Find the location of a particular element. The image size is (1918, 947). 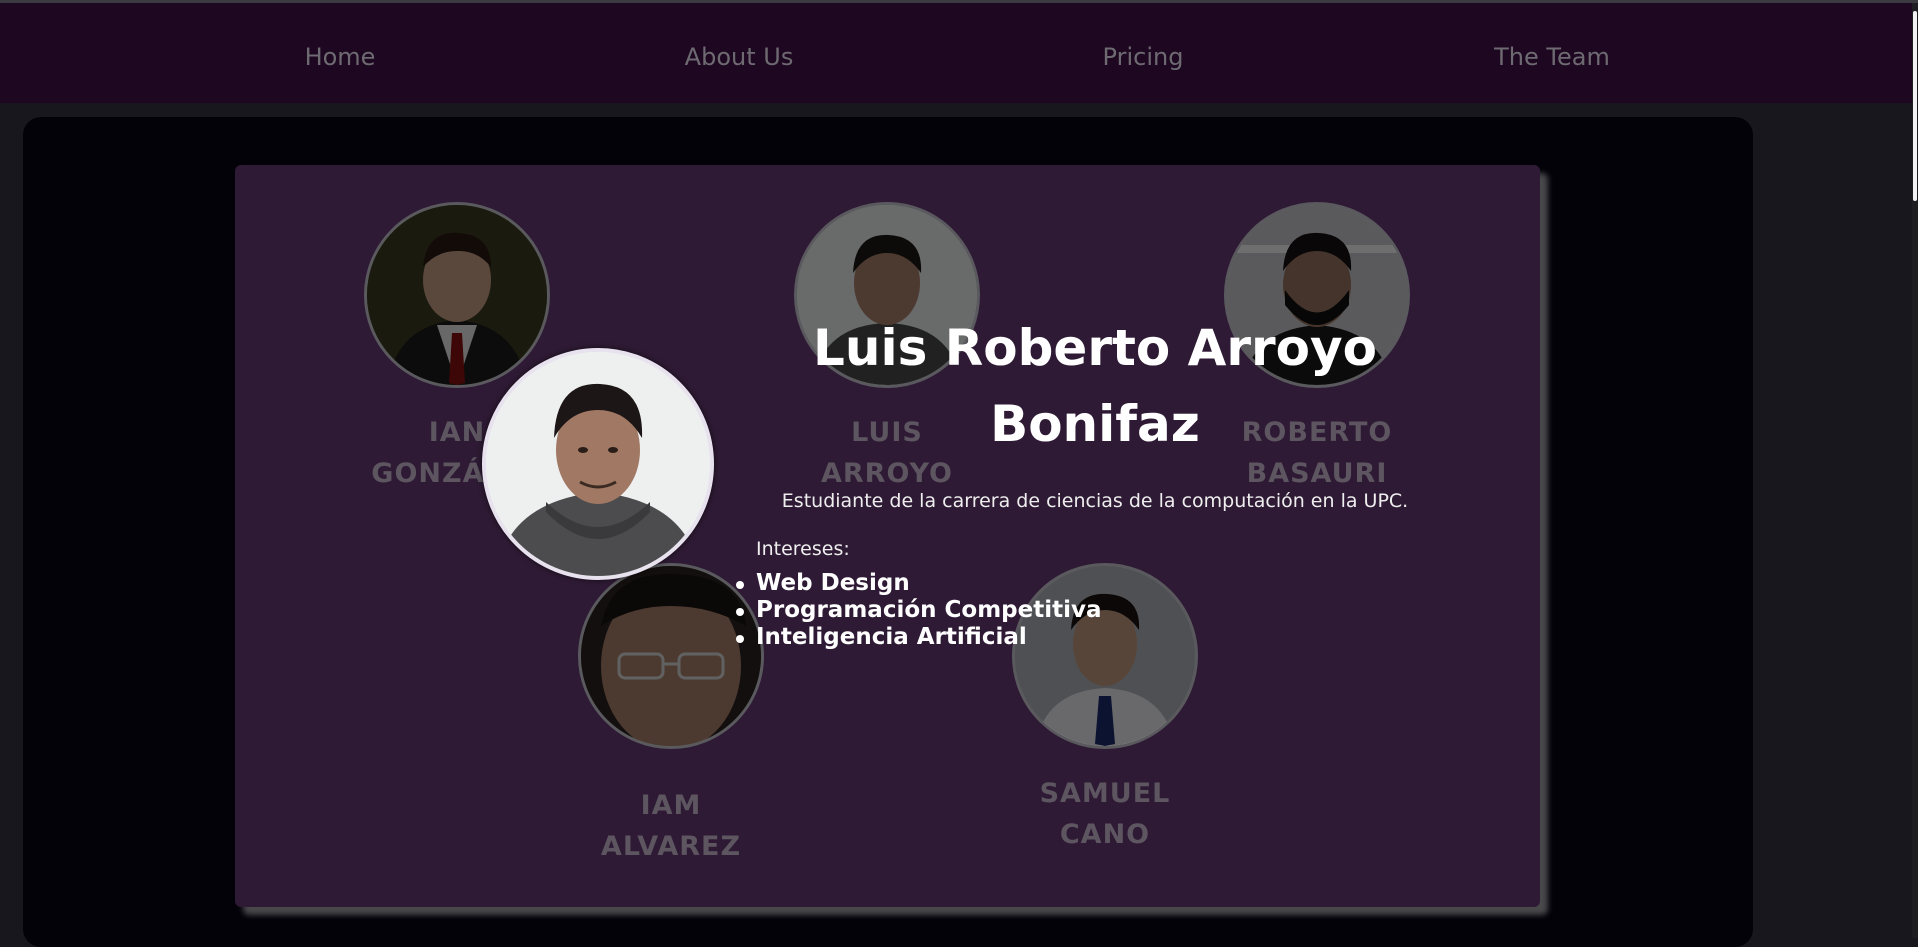

nav-about-us-link: About Us is located at coordinates (739, 53).